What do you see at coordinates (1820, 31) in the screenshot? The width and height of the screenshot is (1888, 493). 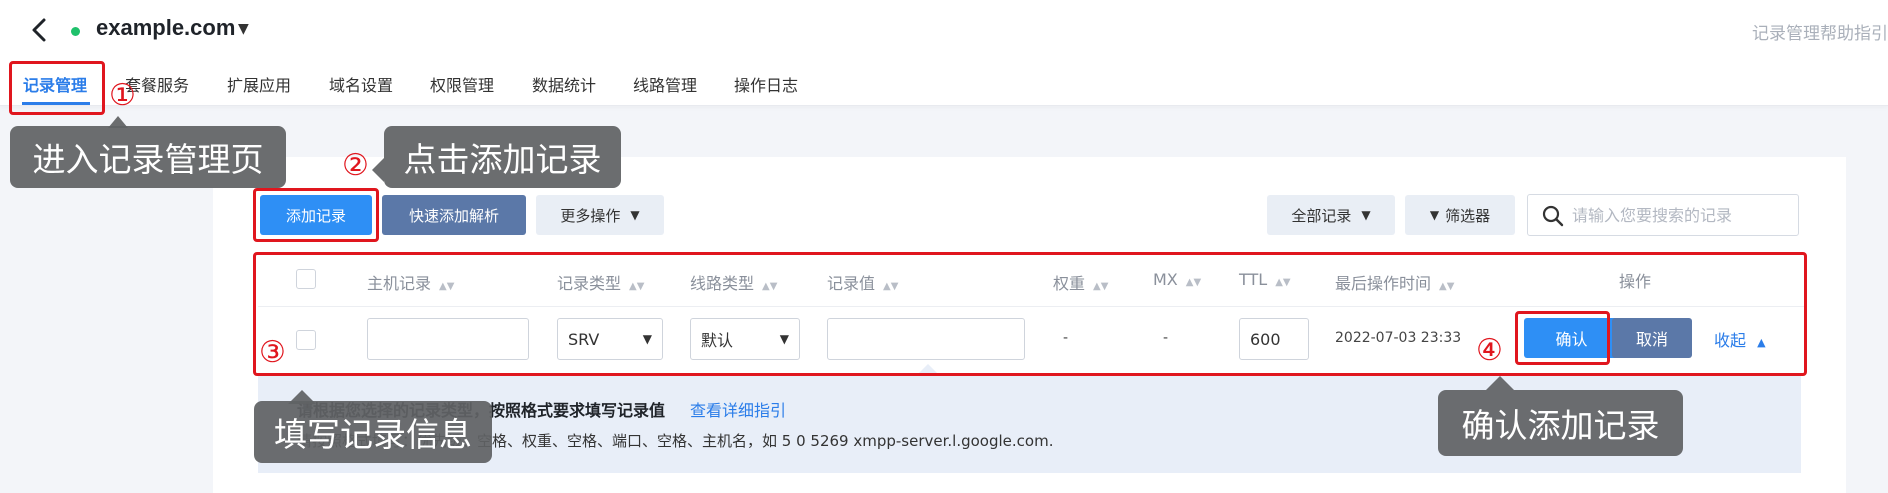 I see `help-guide-link: 记录管理帮助指引` at bounding box center [1820, 31].